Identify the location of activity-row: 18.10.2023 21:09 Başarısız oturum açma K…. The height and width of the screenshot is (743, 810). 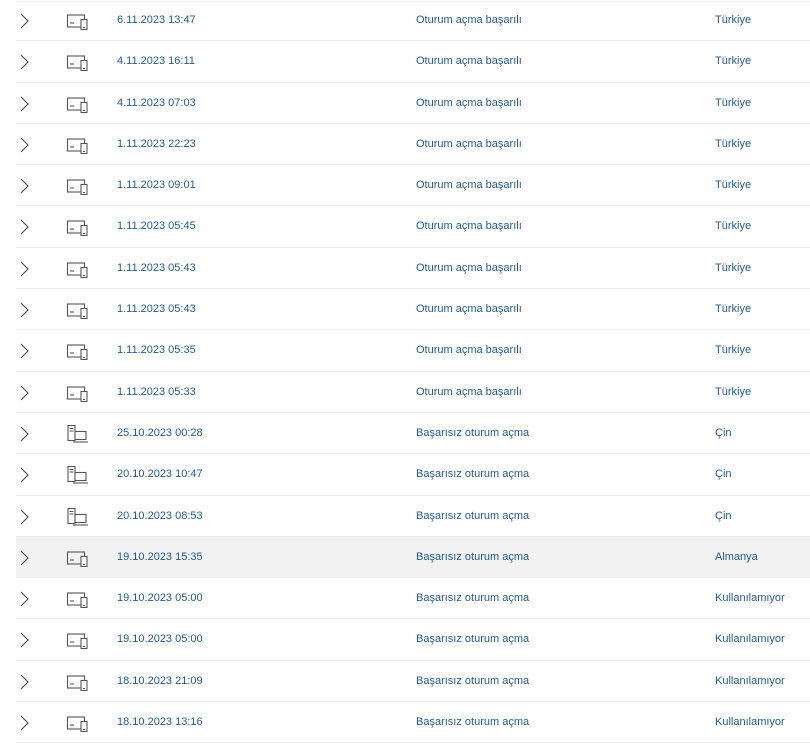
(405, 682).